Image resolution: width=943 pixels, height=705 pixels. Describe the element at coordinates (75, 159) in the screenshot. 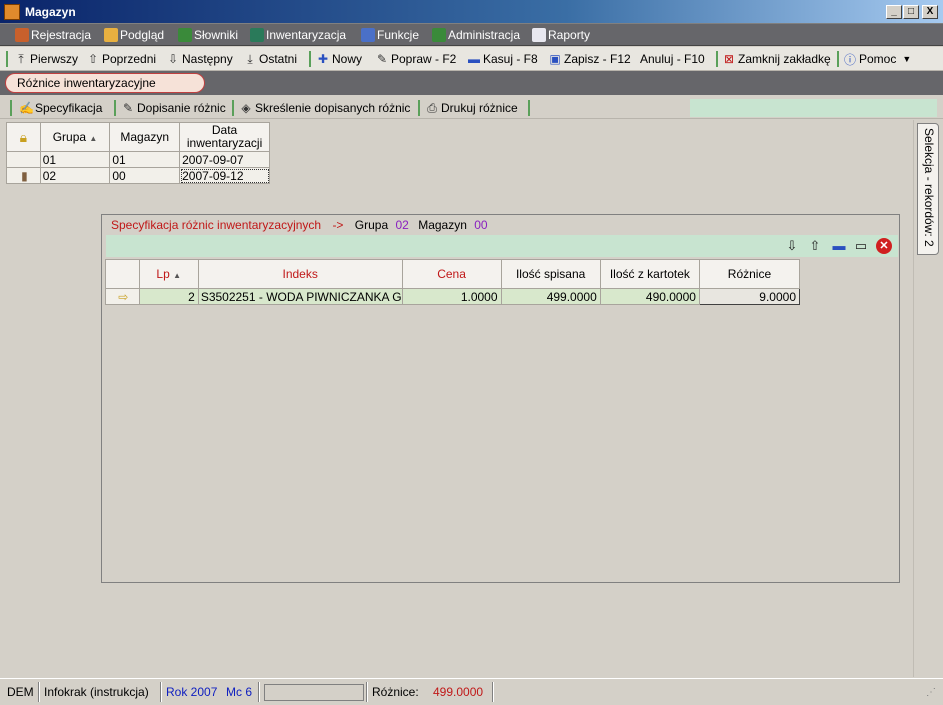

I see `cell-grupa: 01` at that location.